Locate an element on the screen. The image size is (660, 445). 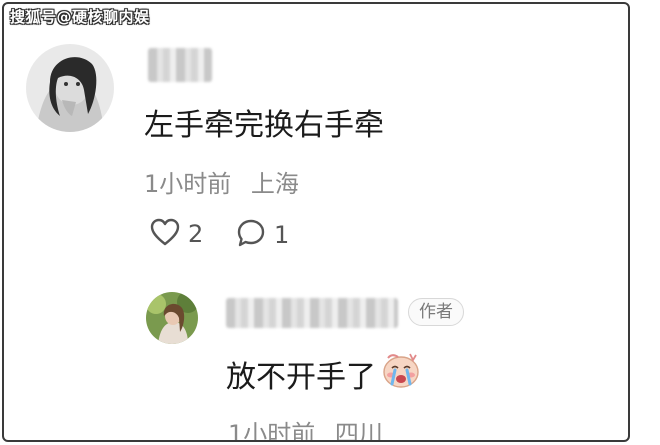
author-badge: 作者 is located at coordinates (436, 312).